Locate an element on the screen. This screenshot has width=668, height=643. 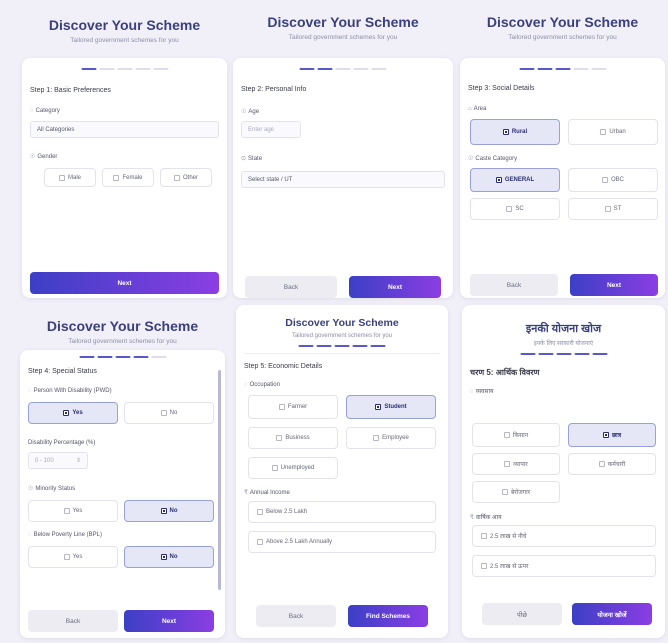
step-title: Step 2: Personal Info is located at coordinates (274, 89).